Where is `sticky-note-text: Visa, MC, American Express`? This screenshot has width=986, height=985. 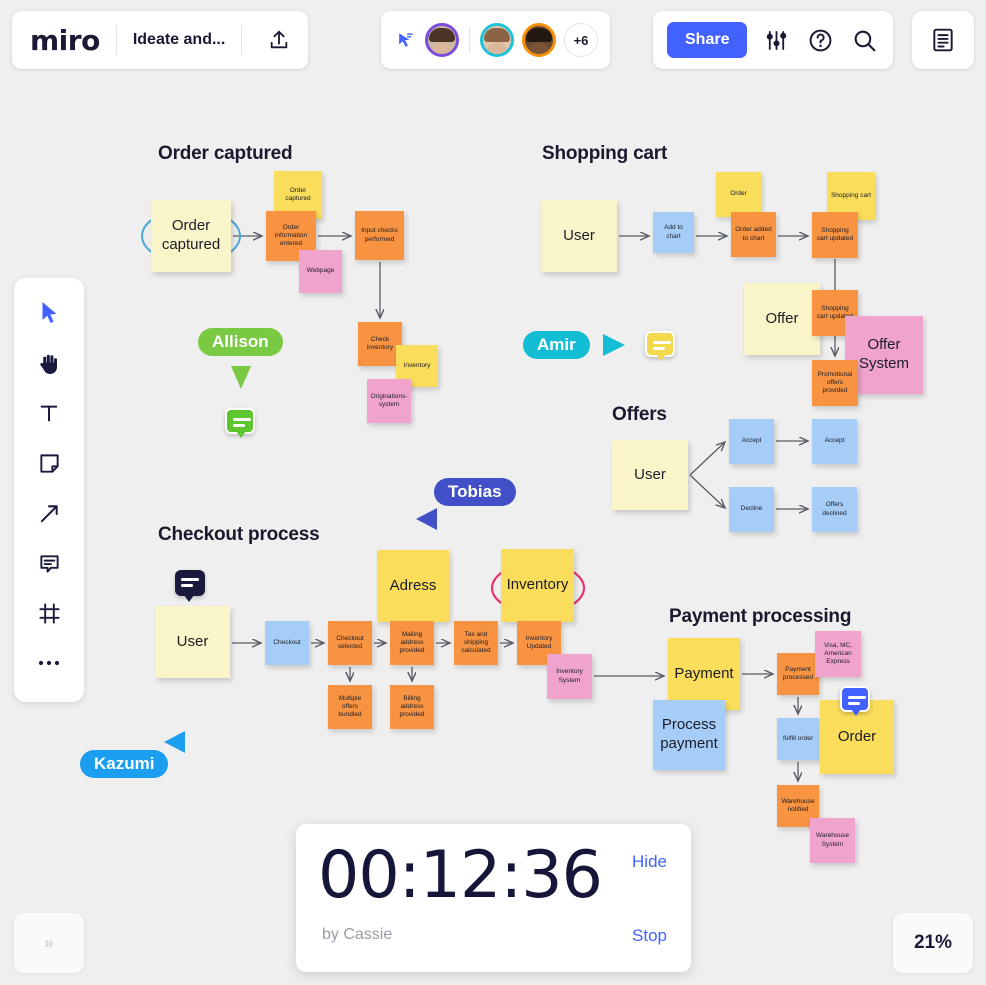
sticky-note-text: Visa, MC, American Express is located at coordinates (838, 653).